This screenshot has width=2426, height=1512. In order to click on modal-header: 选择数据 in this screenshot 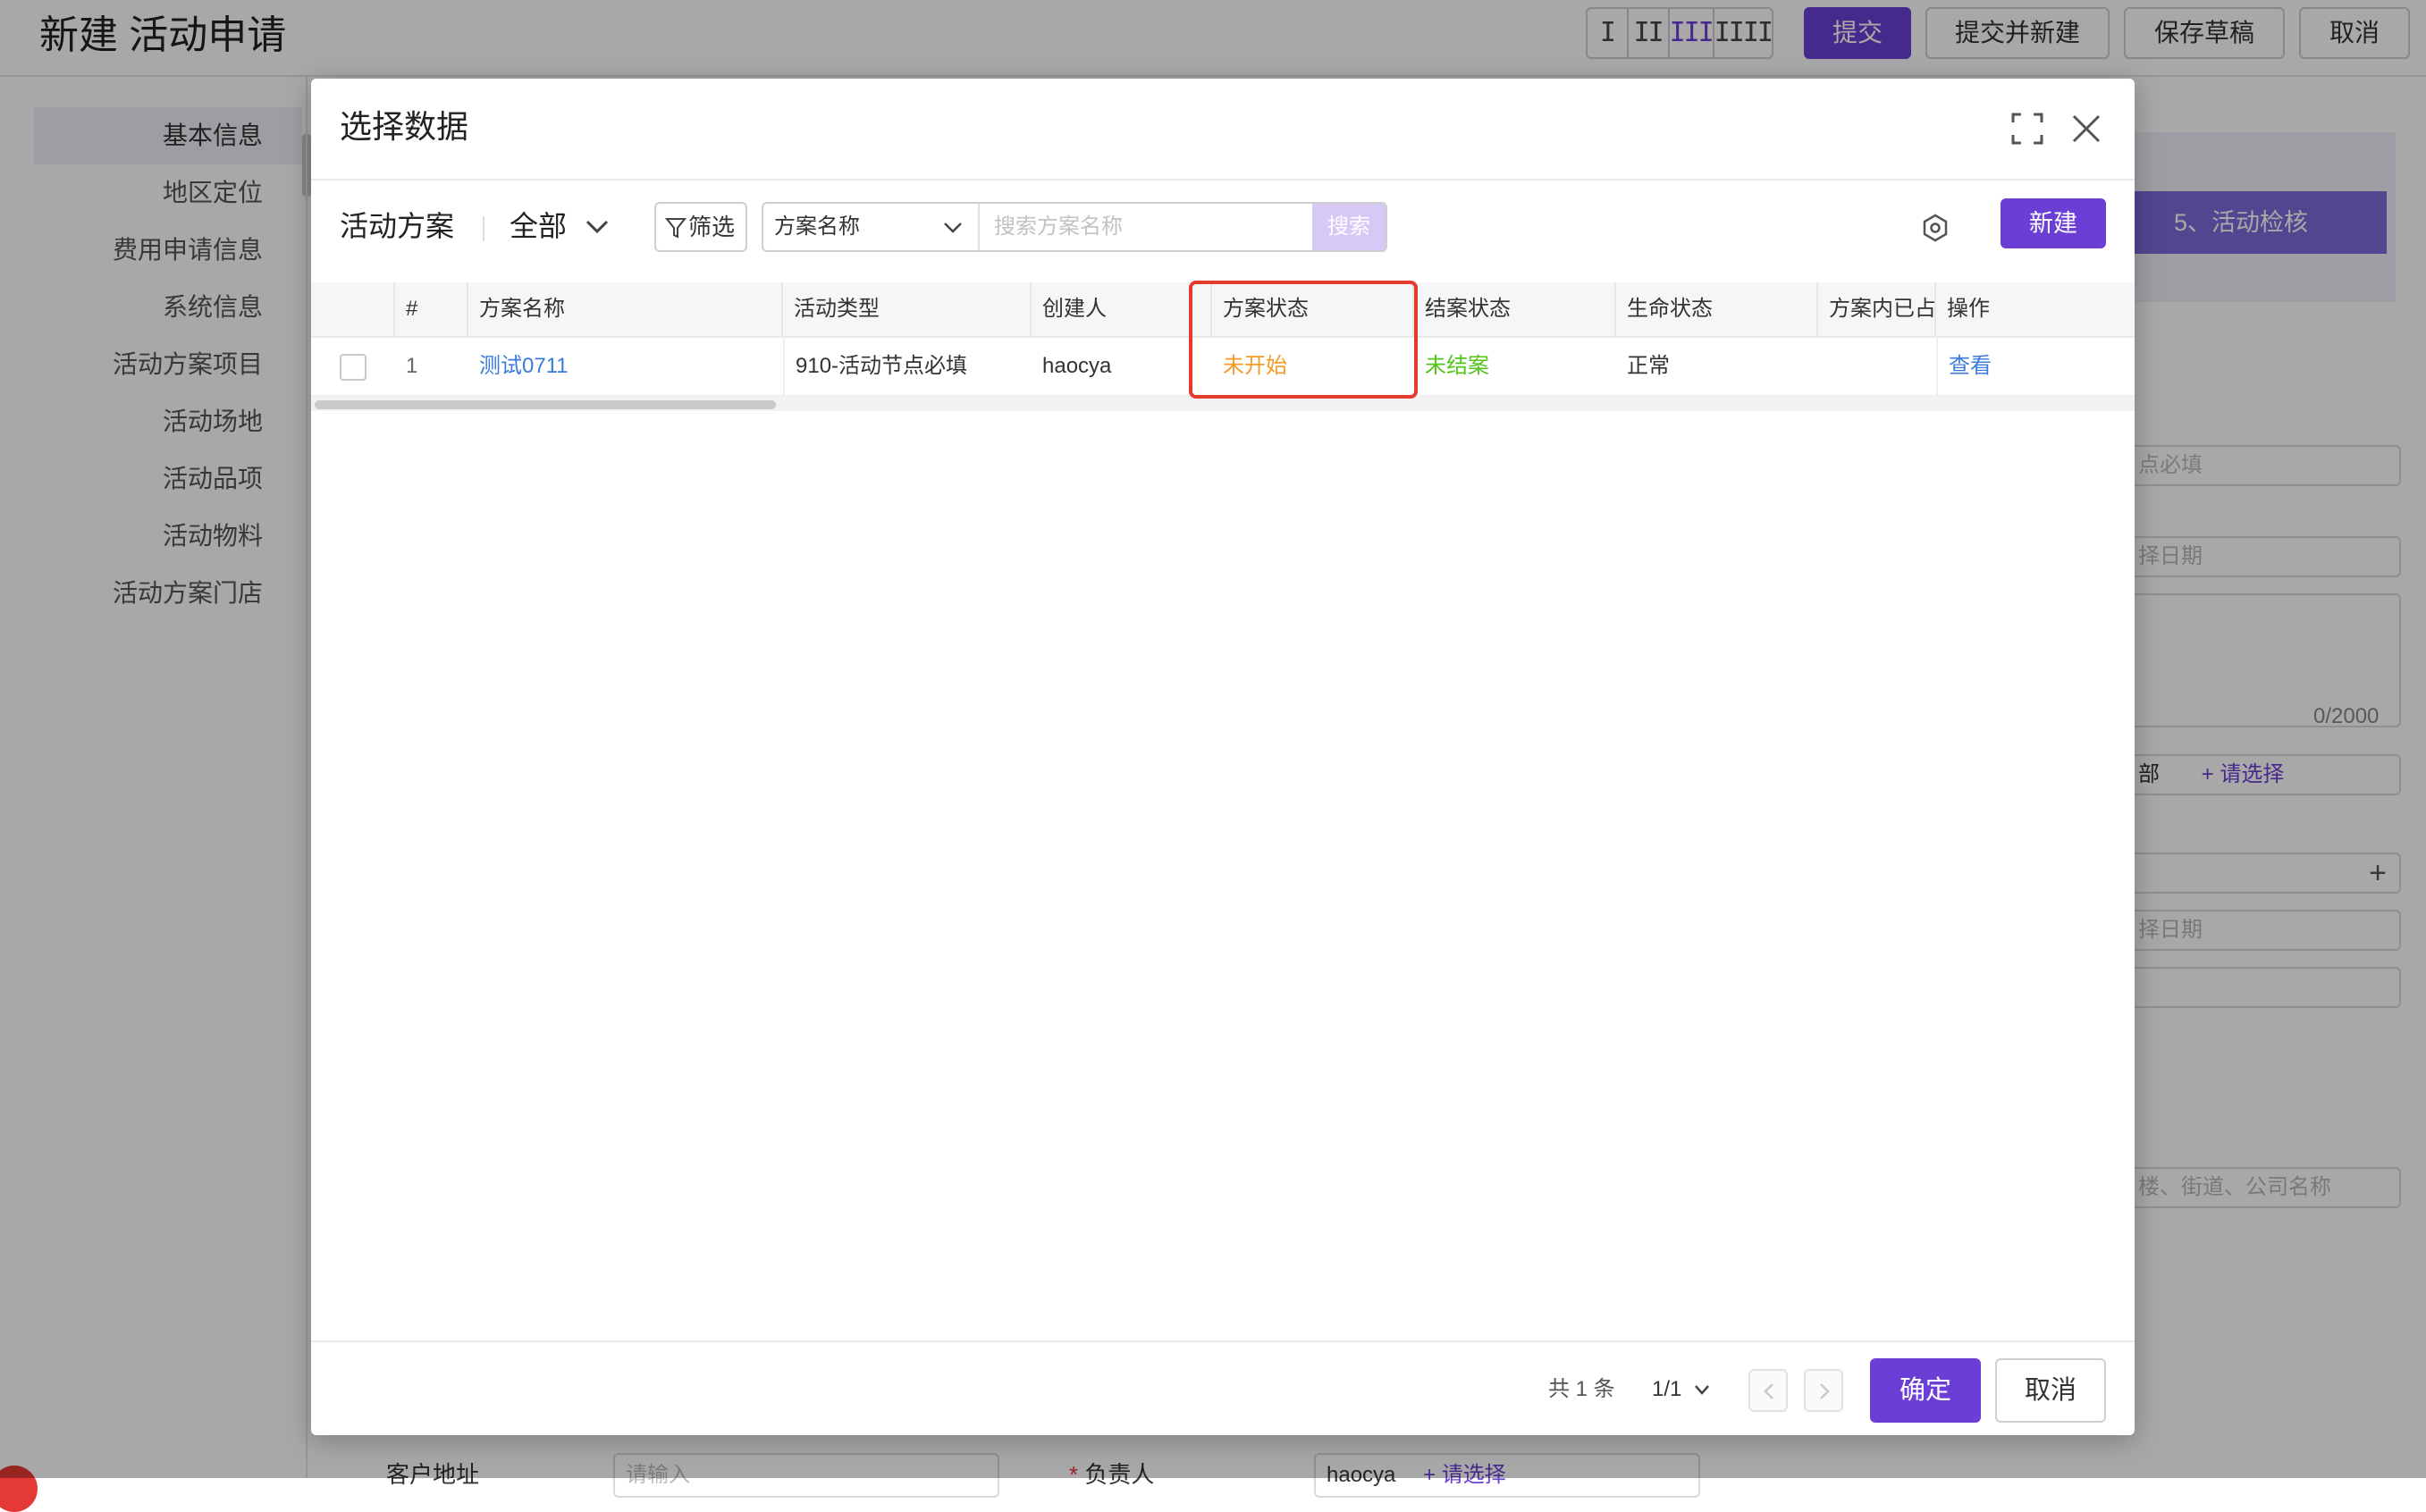, I will do `click(1223, 130)`.